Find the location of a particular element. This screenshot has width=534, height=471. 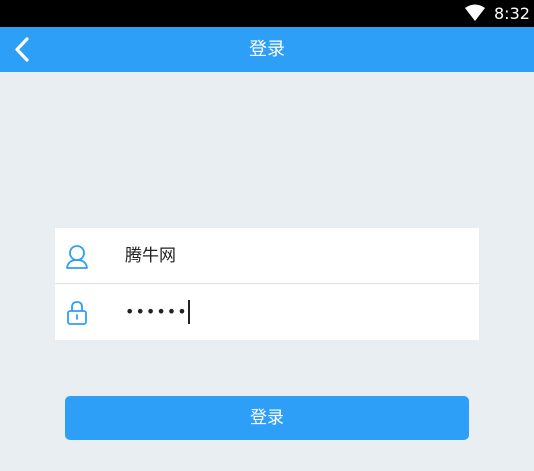

lock-icon is located at coordinates (77, 313).